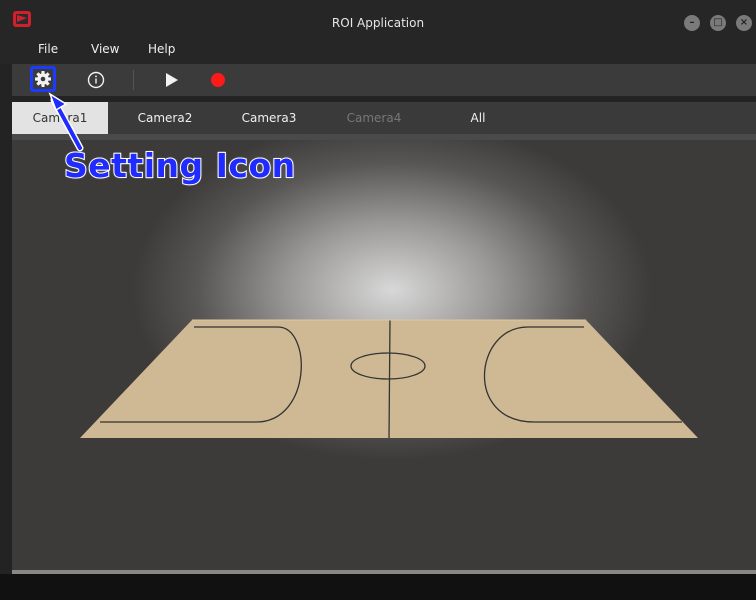  What do you see at coordinates (60, 118) in the screenshot?
I see `tab-camera1: Camera1` at bounding box center [60, 118].